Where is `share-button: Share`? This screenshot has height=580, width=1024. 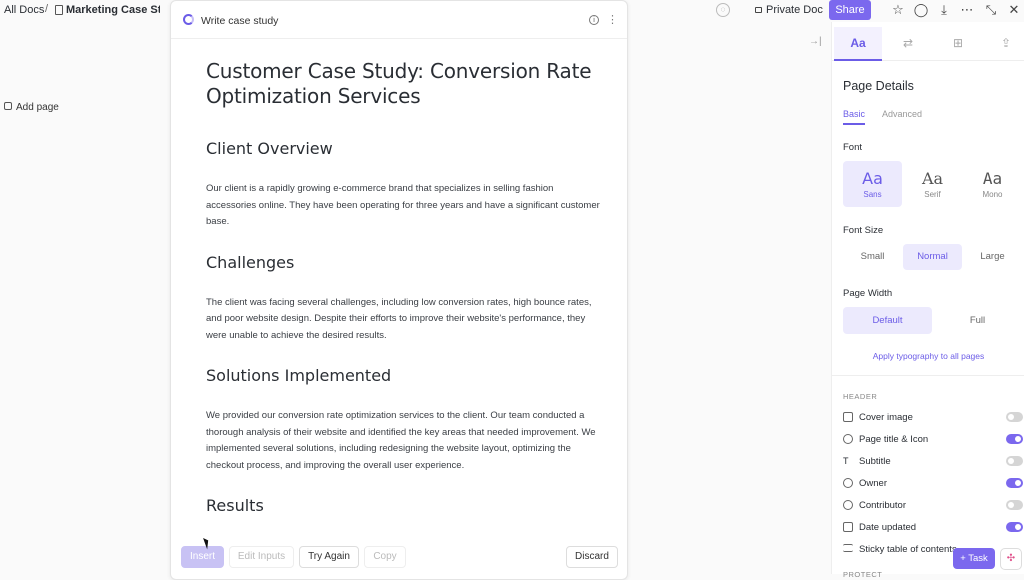
share-button: Share is located at coordinates (850, 10).